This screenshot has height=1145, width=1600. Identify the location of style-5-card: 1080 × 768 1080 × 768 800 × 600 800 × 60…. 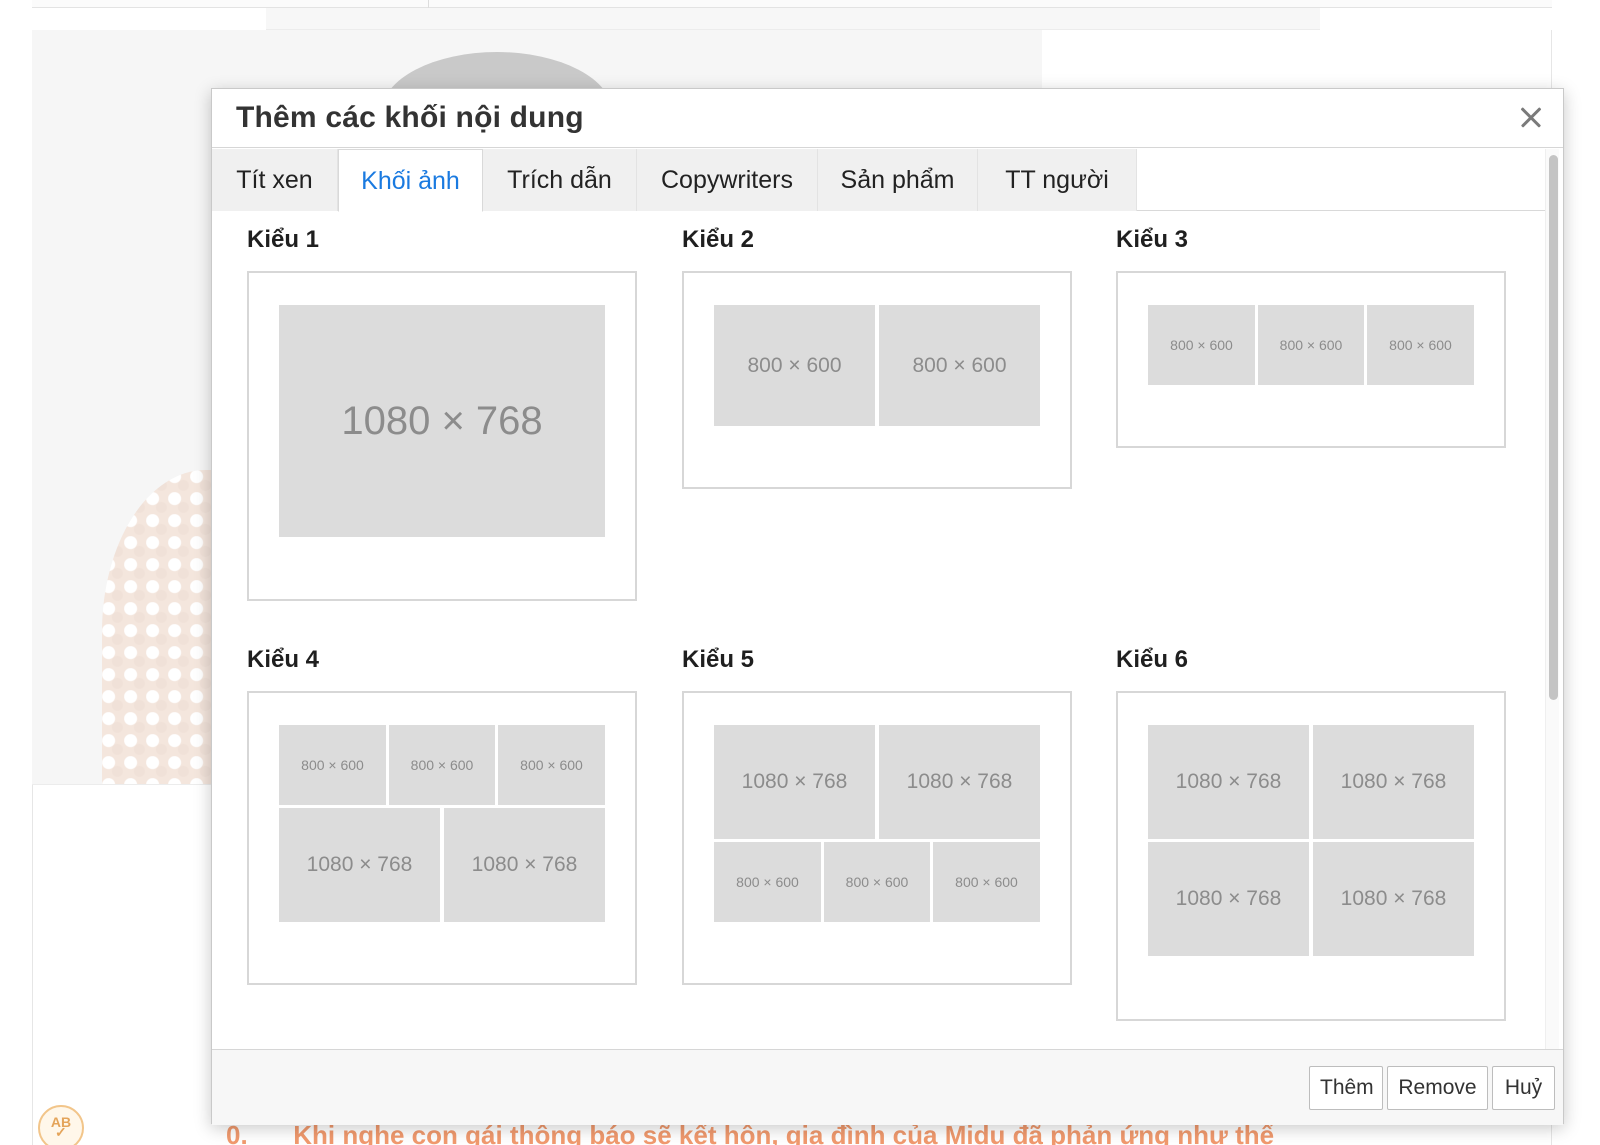
(877, 838).